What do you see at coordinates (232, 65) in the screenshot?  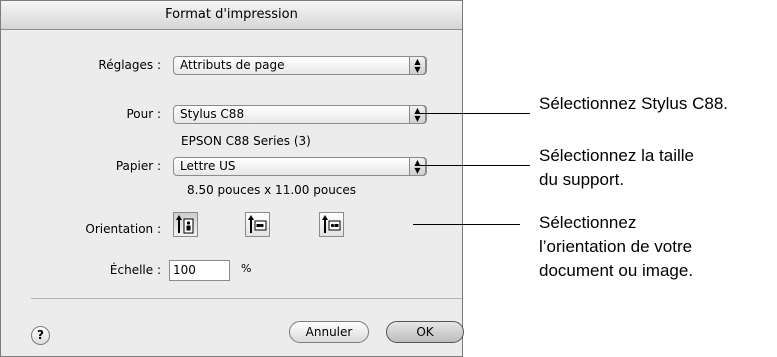 I see `settings-popup-value: Attributs de page` at bounding box center [232, 65].